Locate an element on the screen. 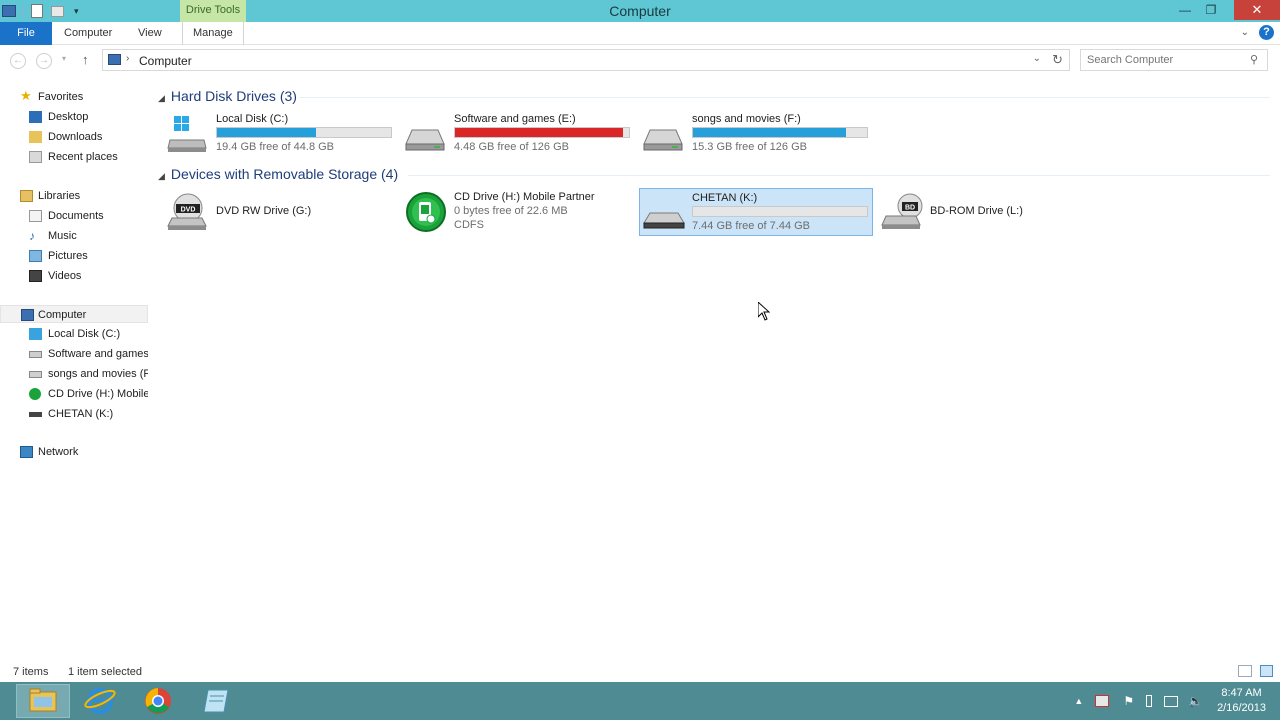 This screenshot has height=720, width=1280. minimize-button: — is located at coordinates (1185, 10).